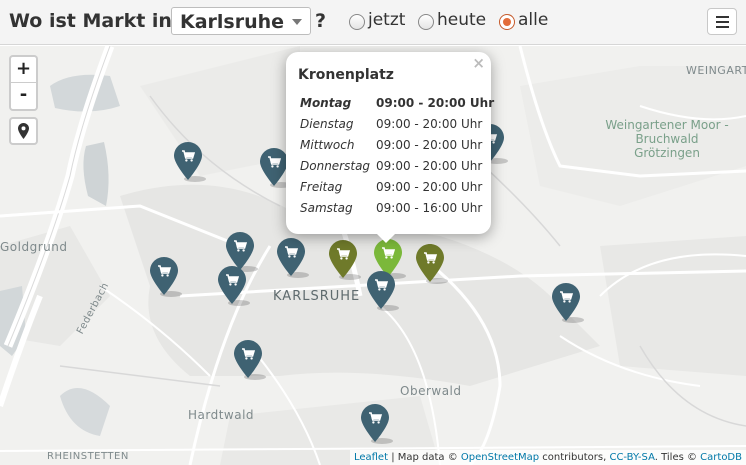 The width and height of the screenshot is (746, 465). What do you see at coordinates (321, 187) in the screenshot?
I see `hours-day: Freitag` at bounding box center [321, 187].